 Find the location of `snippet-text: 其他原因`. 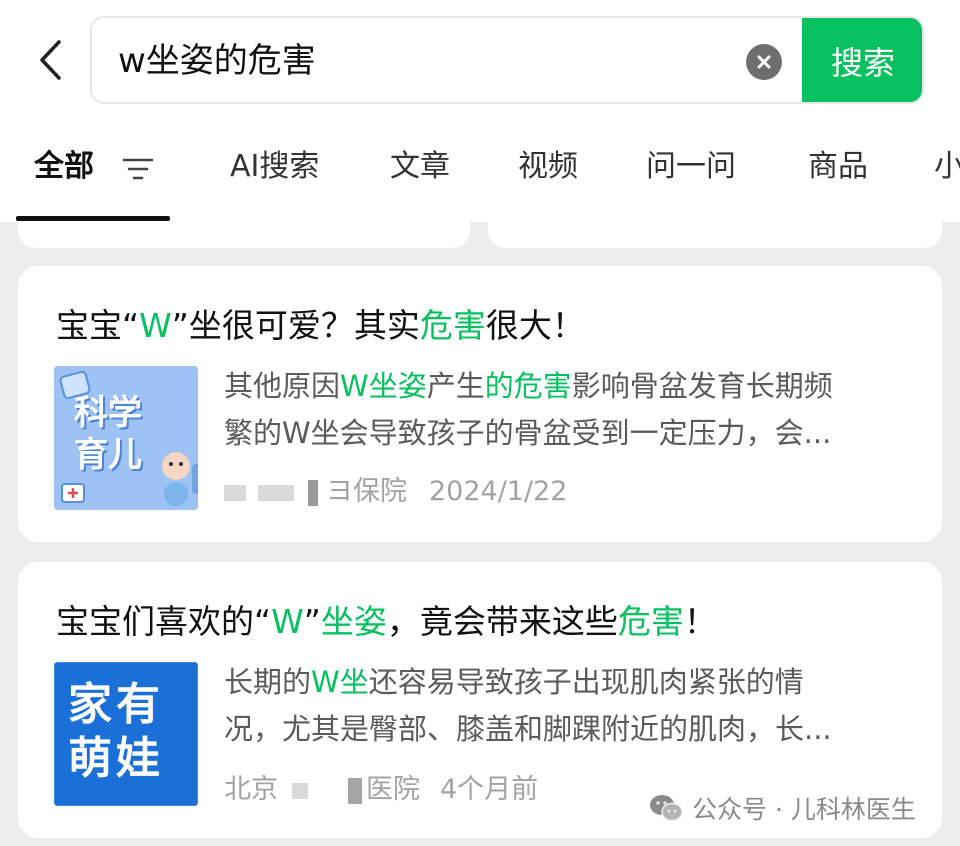

snippet-text: 其他原因 is located at coordinates (282, 386).